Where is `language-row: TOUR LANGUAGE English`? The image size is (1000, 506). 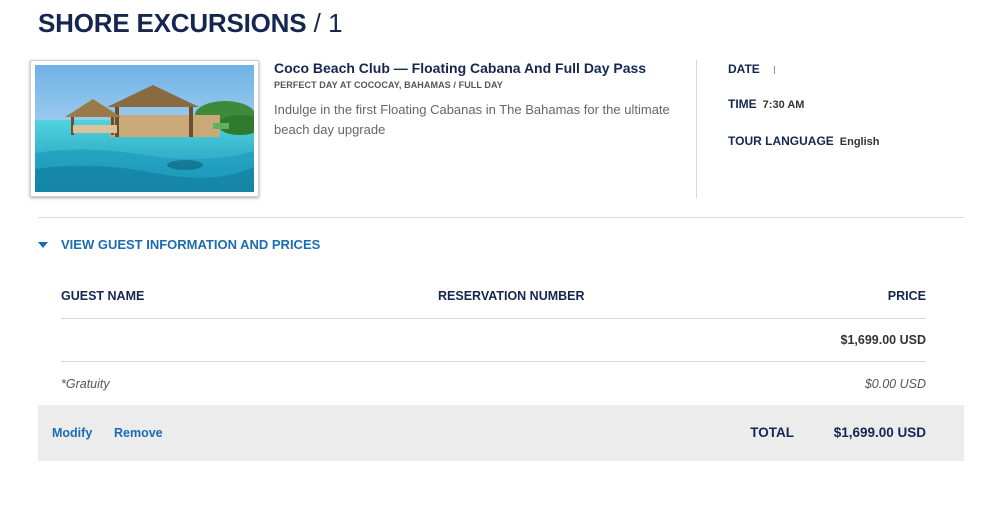
language-row: TOUR LANGUAGE English is located at coordinates (804, 141).